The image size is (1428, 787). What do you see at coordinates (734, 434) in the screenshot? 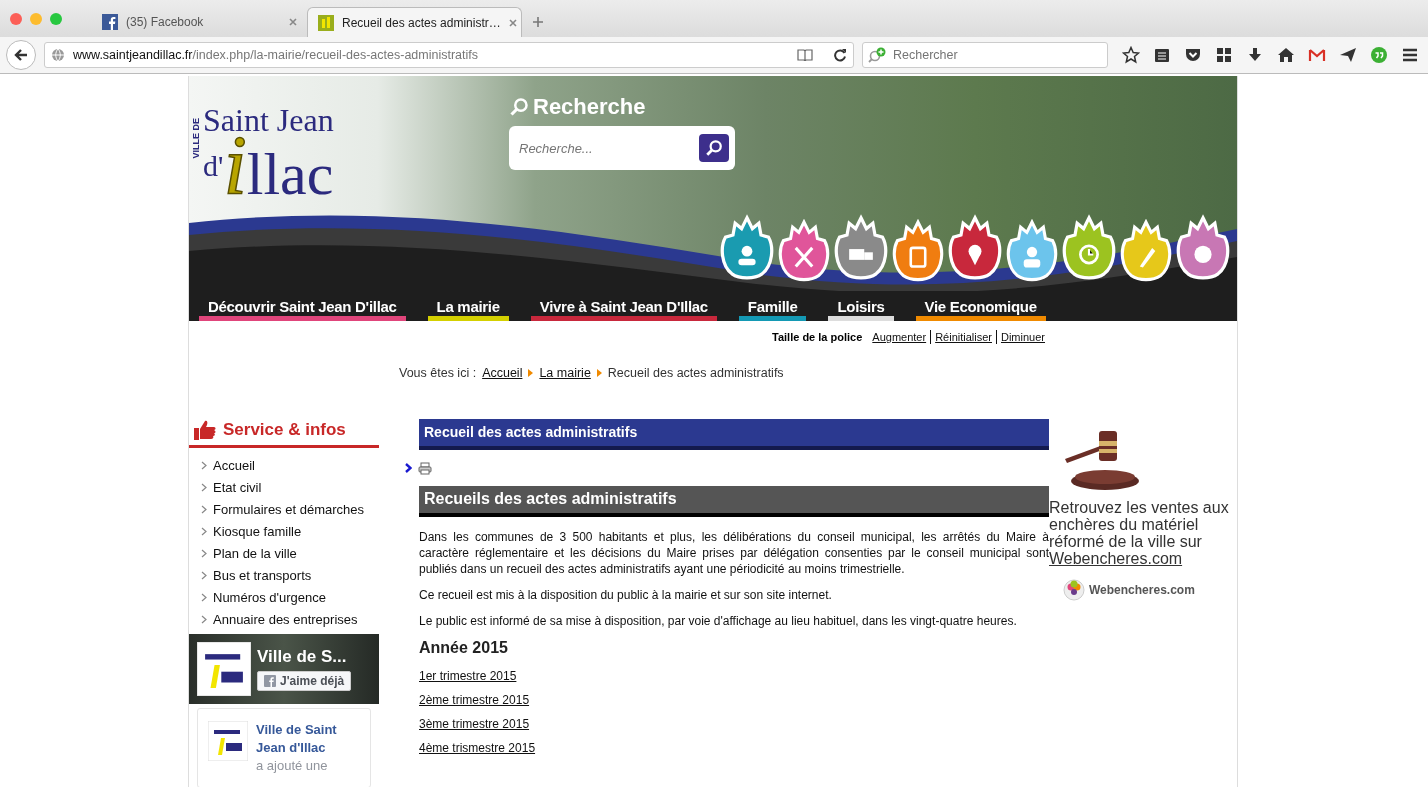
I see `page-title: Recueil des actes administratifs` at bounding box center [734, 434].